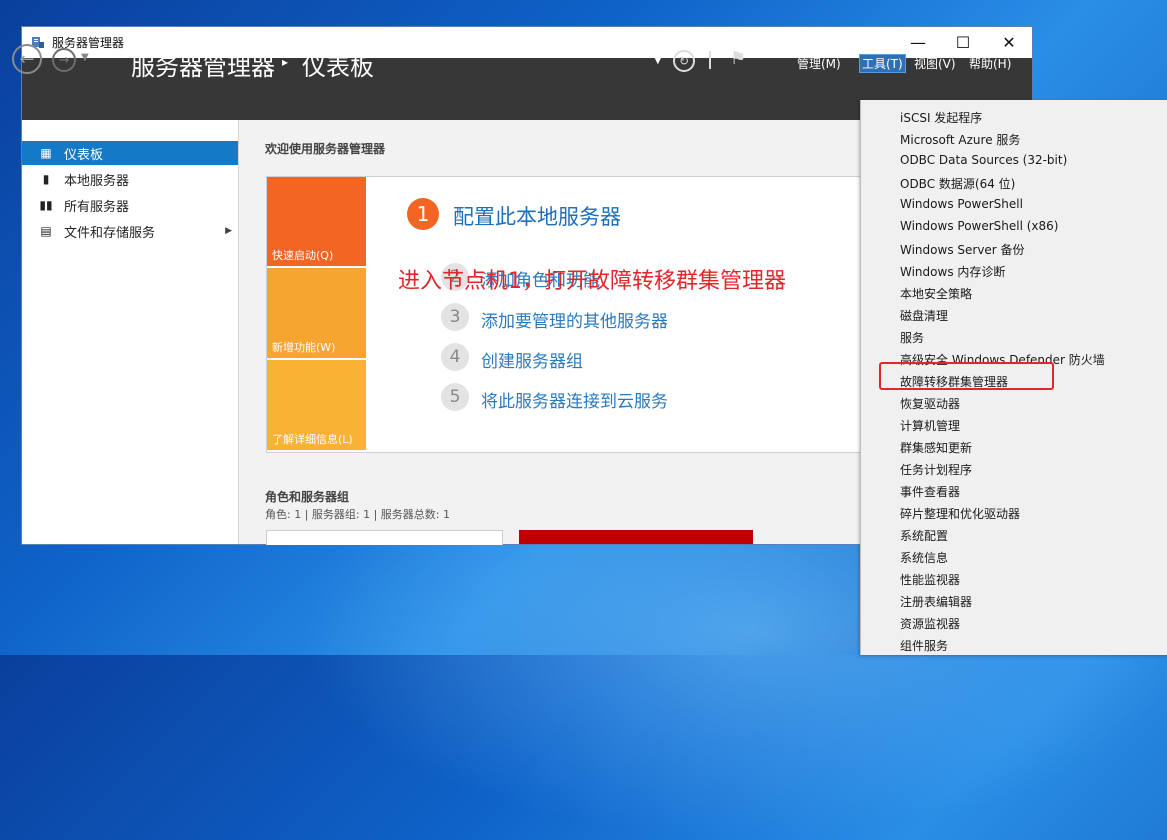 Image resolution: width=1167 pixels, height=840 pixels. I want to click on sidebar-item-file-storage: ▤ 文件和存储服务 ▶, so click(130, 231).